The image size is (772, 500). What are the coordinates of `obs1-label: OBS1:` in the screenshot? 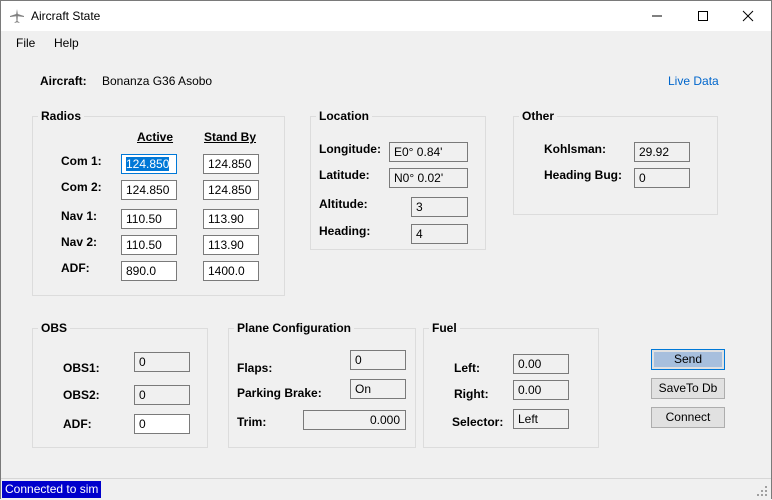 It's located at (81, 368).